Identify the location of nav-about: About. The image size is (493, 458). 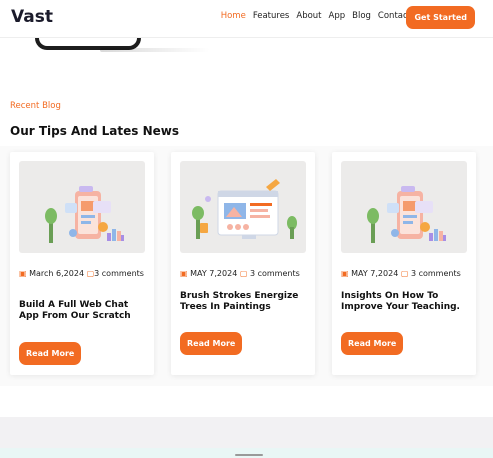
(308, 16).